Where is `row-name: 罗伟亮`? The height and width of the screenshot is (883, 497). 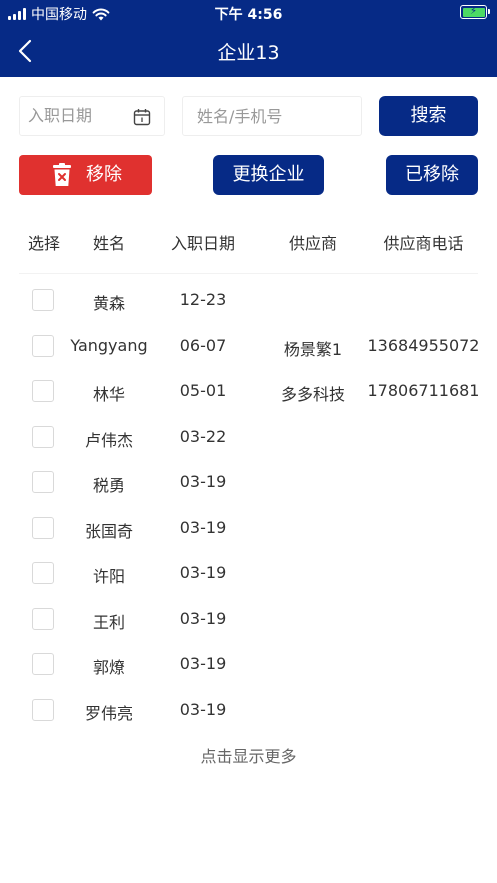
row-name: 罗伟亮 is located at coordinates (108, 713).